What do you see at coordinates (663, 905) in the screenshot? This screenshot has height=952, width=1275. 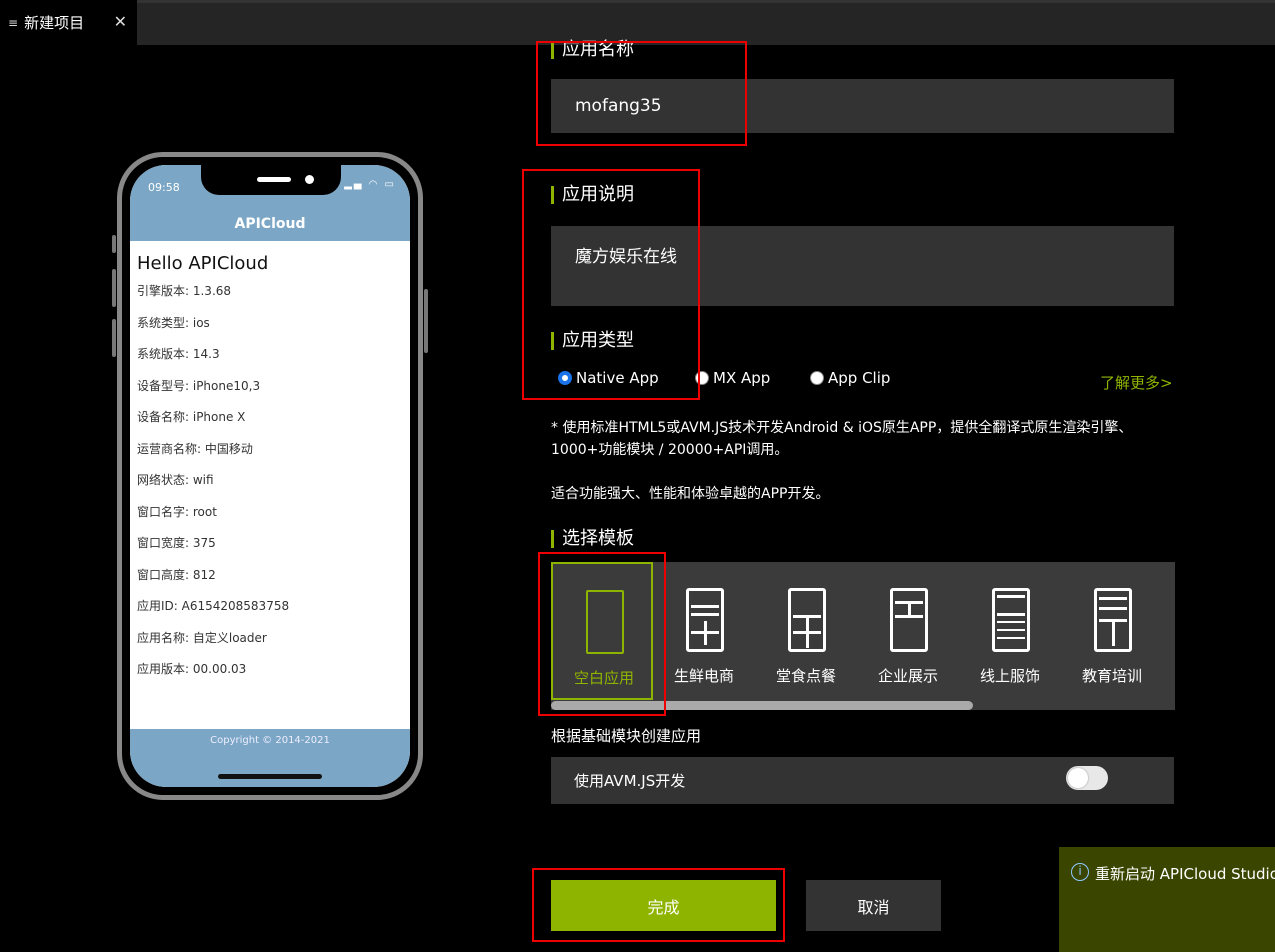 I see `done-button: 完成` at bounding box center [663, 905].